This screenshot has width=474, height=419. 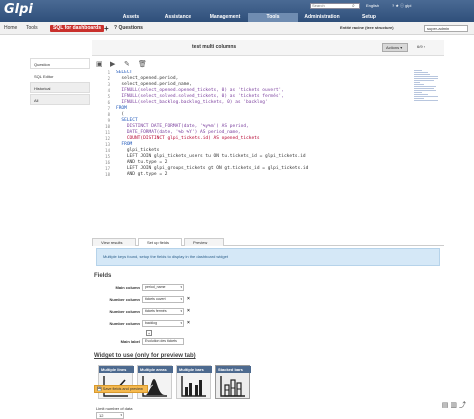 I want to click on editor-toolbar: ▣ ▶ ✎ 🗑, so click(x=268, y=65).